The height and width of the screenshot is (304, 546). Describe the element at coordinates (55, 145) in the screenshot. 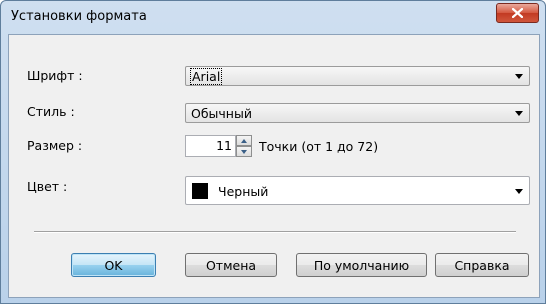

I see `size-label: Размер :` at that location.